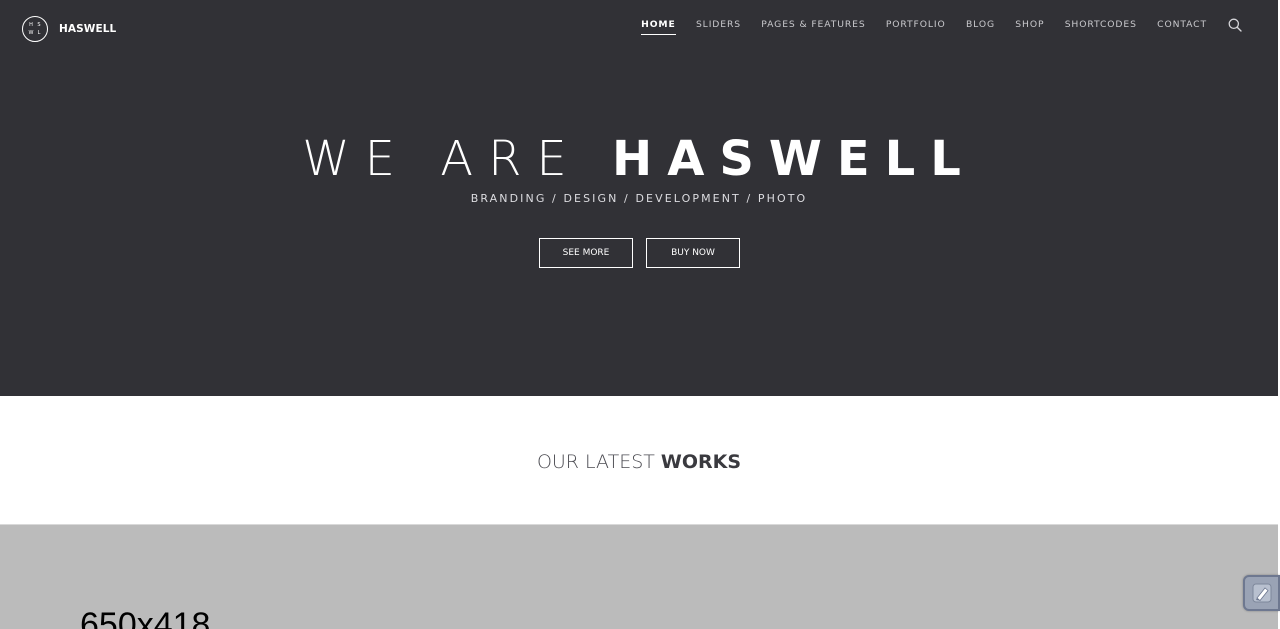  I want to click on hero-subtitle: BRANDING / DESIGN / DEVELOPMENT / PHOTO, so click(639, 198).